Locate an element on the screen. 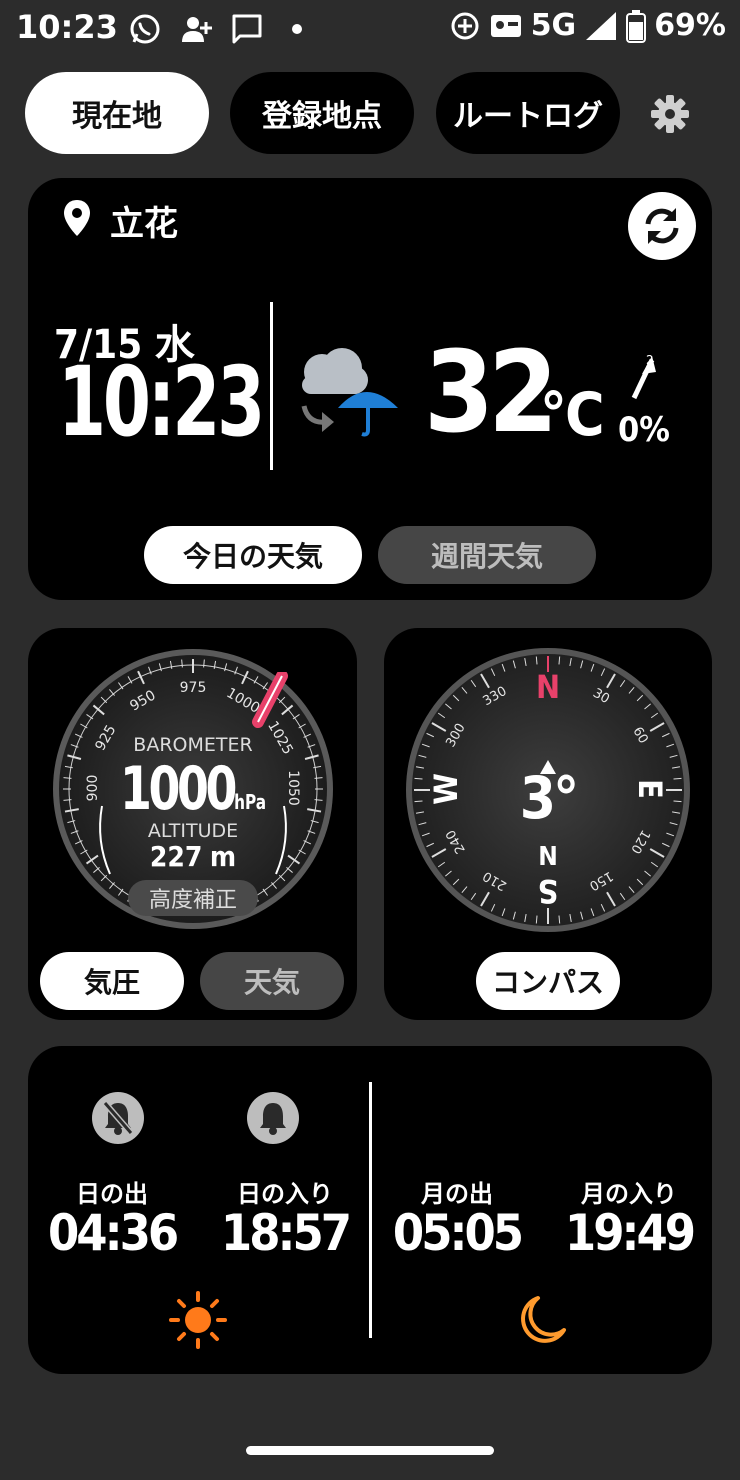  compass-cardinal-s: S is located at coordinates (548, 891).